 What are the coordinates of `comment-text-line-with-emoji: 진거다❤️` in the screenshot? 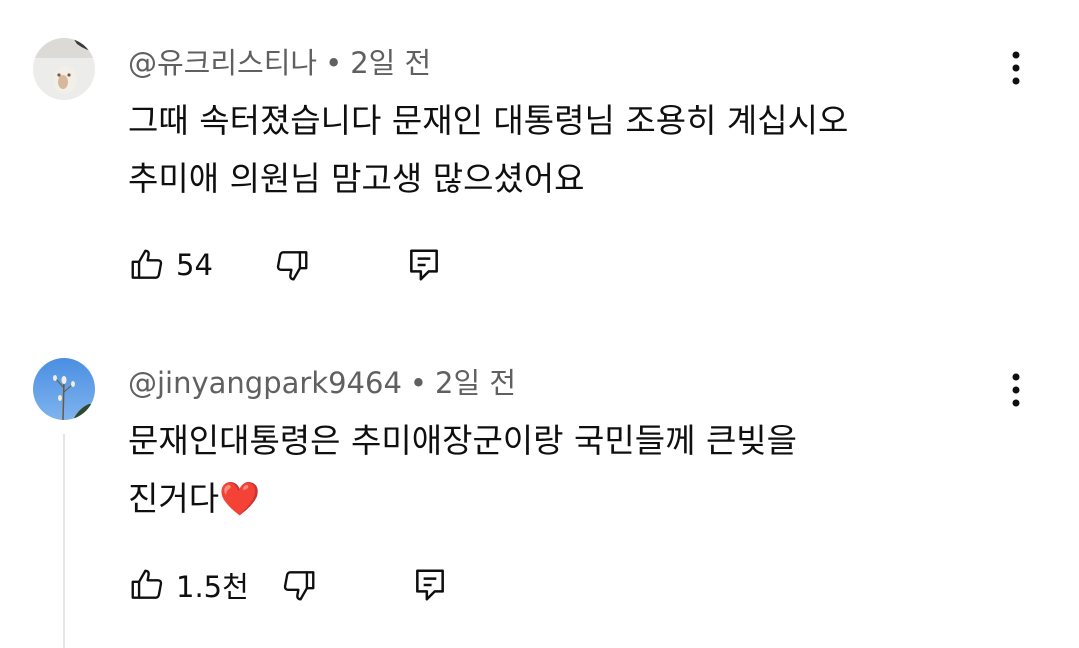 It's located at (194, 499).